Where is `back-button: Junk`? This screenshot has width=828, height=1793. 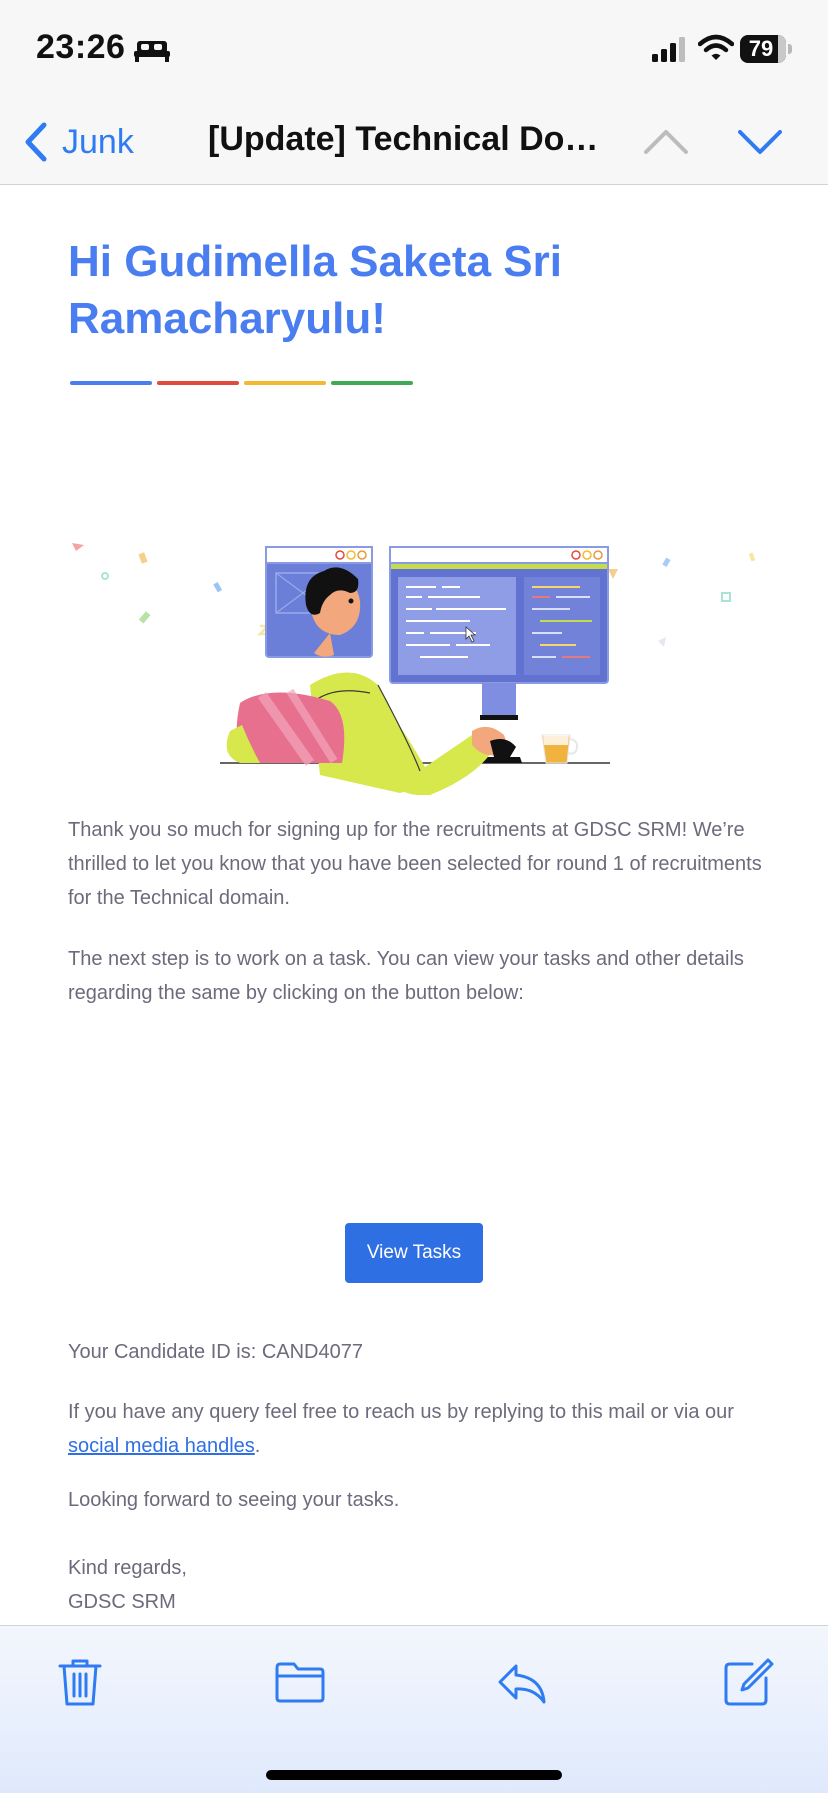
back-button: Junk is located at coordinates (78, 142).